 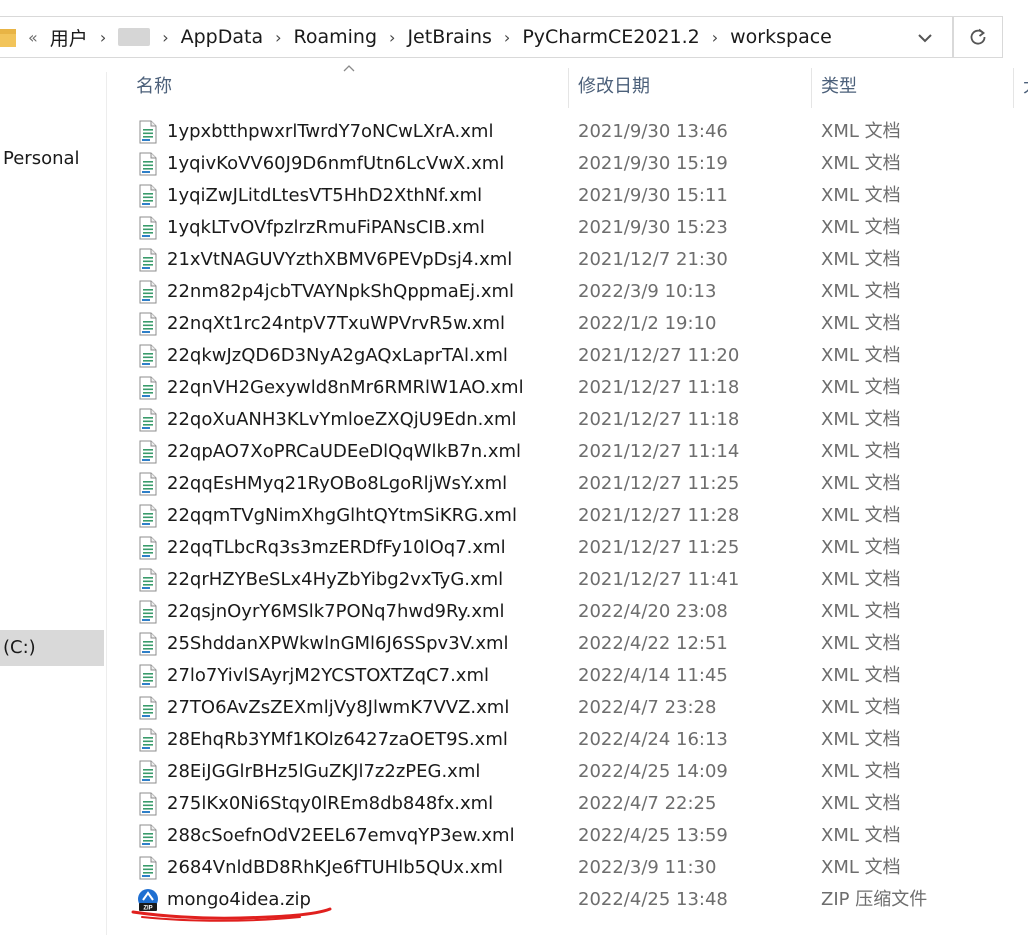 I want to click on file-name: 22nm82p4jcbTVAYNpkShQppmaEj.xml, so click(x=341, y=291).